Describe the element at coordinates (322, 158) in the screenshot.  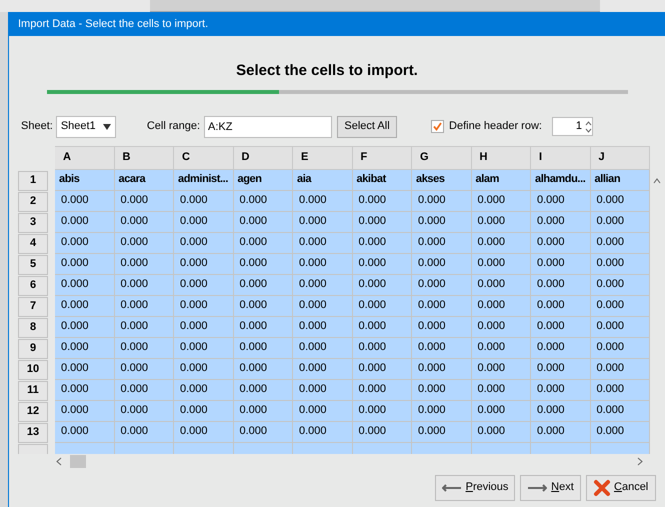
I see `column-header: E` at that location.